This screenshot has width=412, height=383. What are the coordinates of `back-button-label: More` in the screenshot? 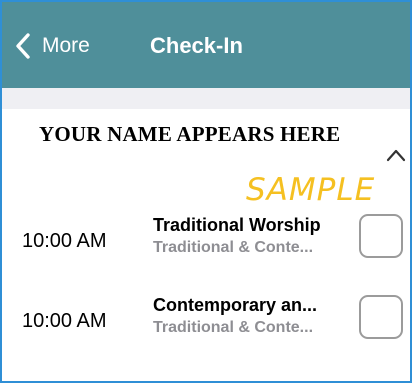 It's located at (66, 45).